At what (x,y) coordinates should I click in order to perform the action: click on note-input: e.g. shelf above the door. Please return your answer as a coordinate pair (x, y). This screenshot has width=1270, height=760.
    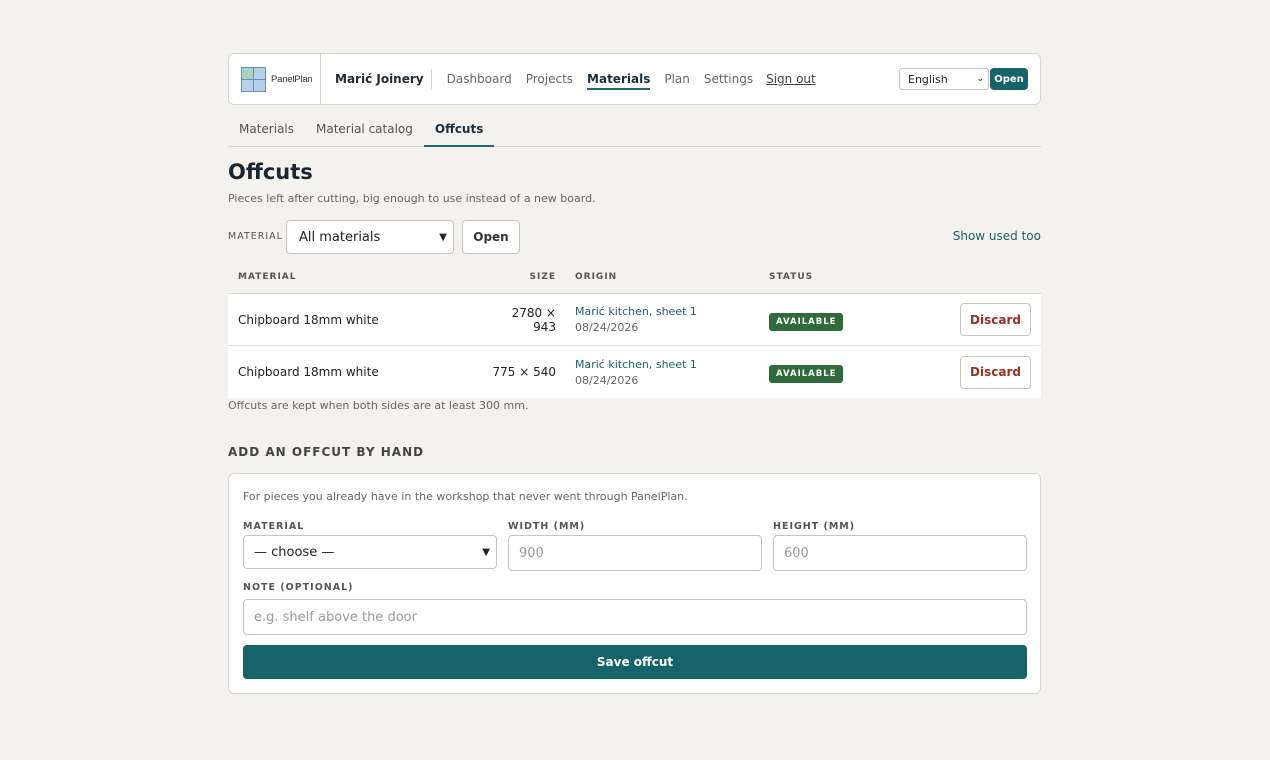
    Looking at the image, I should click on (635, 617).